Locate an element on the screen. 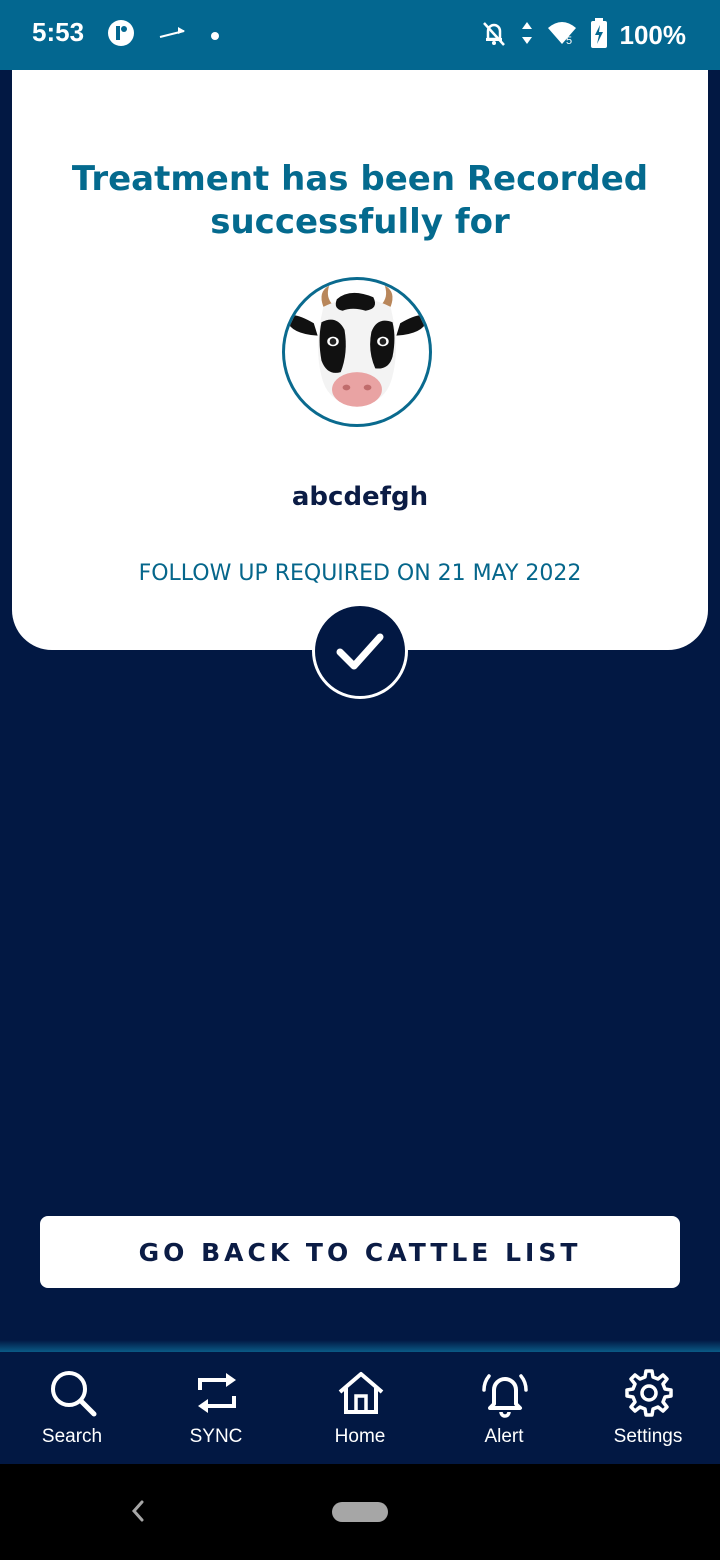 The height and width of the screenshot is (1560, 720). cattle-avatar is located at coordinates (357, 352).